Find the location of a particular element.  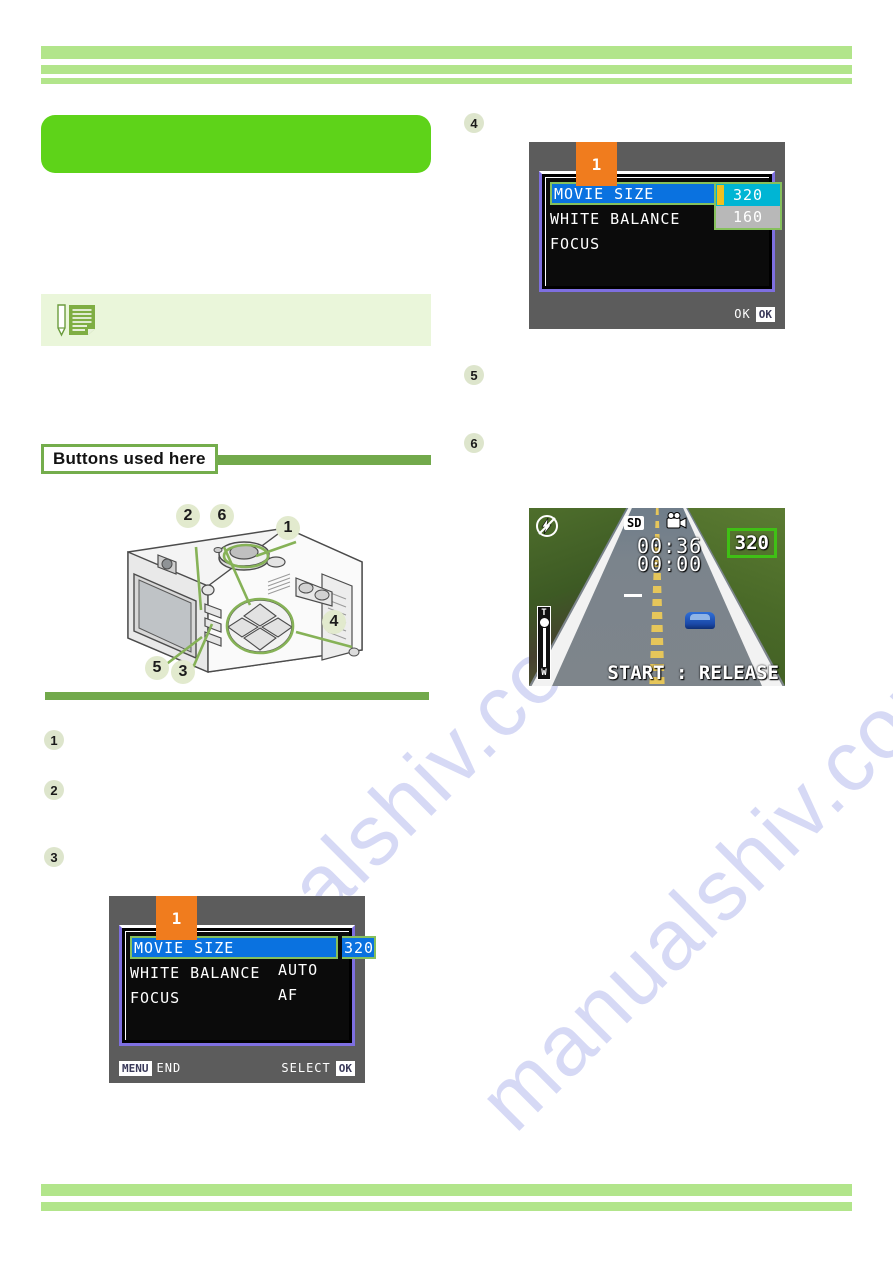

camera-callout-6: 6 is located at coordinates (222, 516).